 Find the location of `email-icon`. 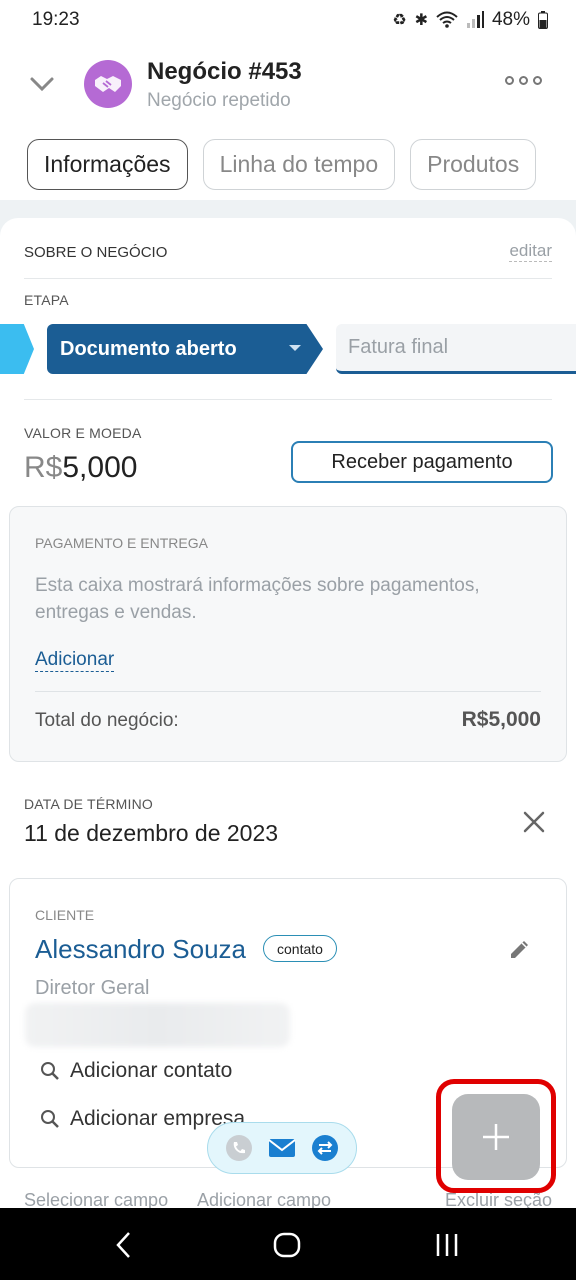

email-icon is located at coordinates (282, 1148).